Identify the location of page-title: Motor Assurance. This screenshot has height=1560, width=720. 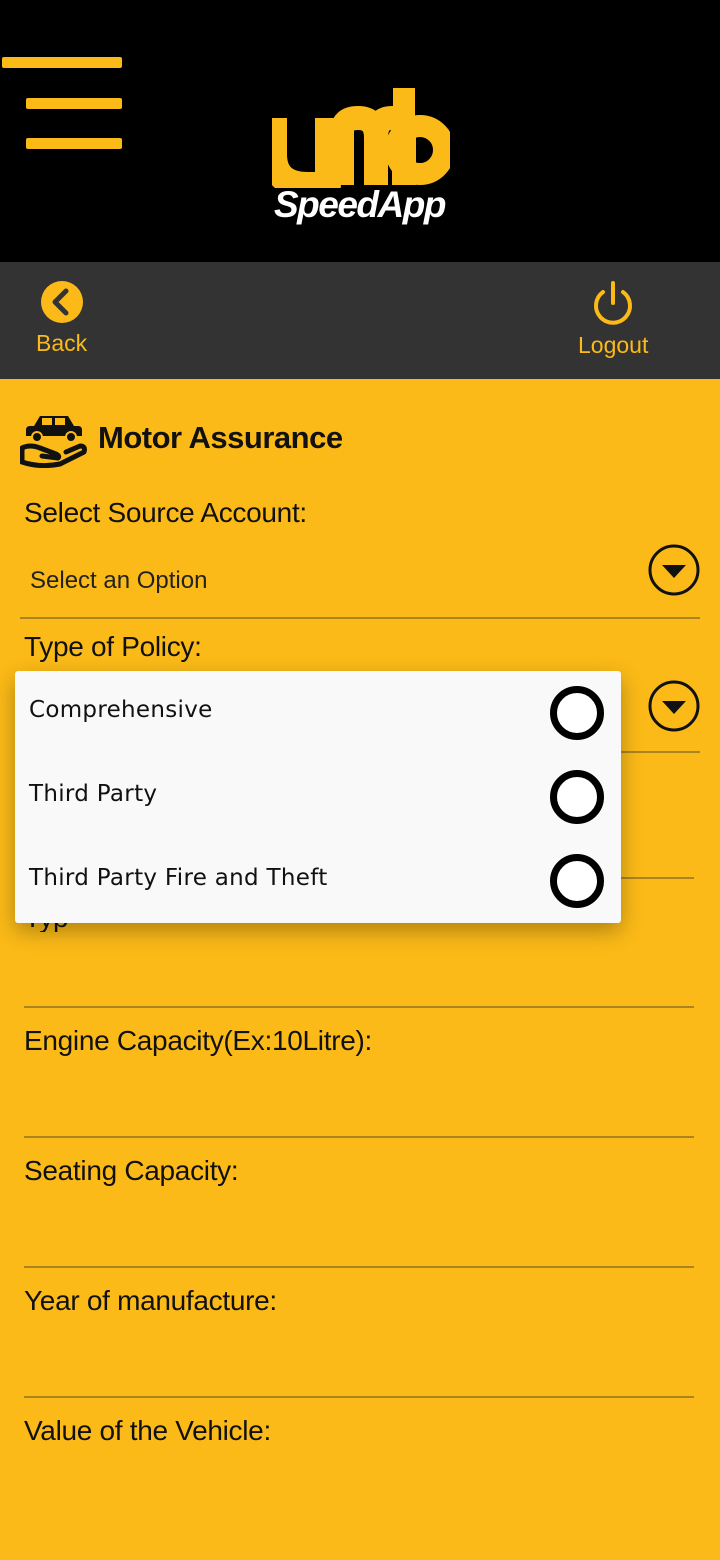
(220, 437).